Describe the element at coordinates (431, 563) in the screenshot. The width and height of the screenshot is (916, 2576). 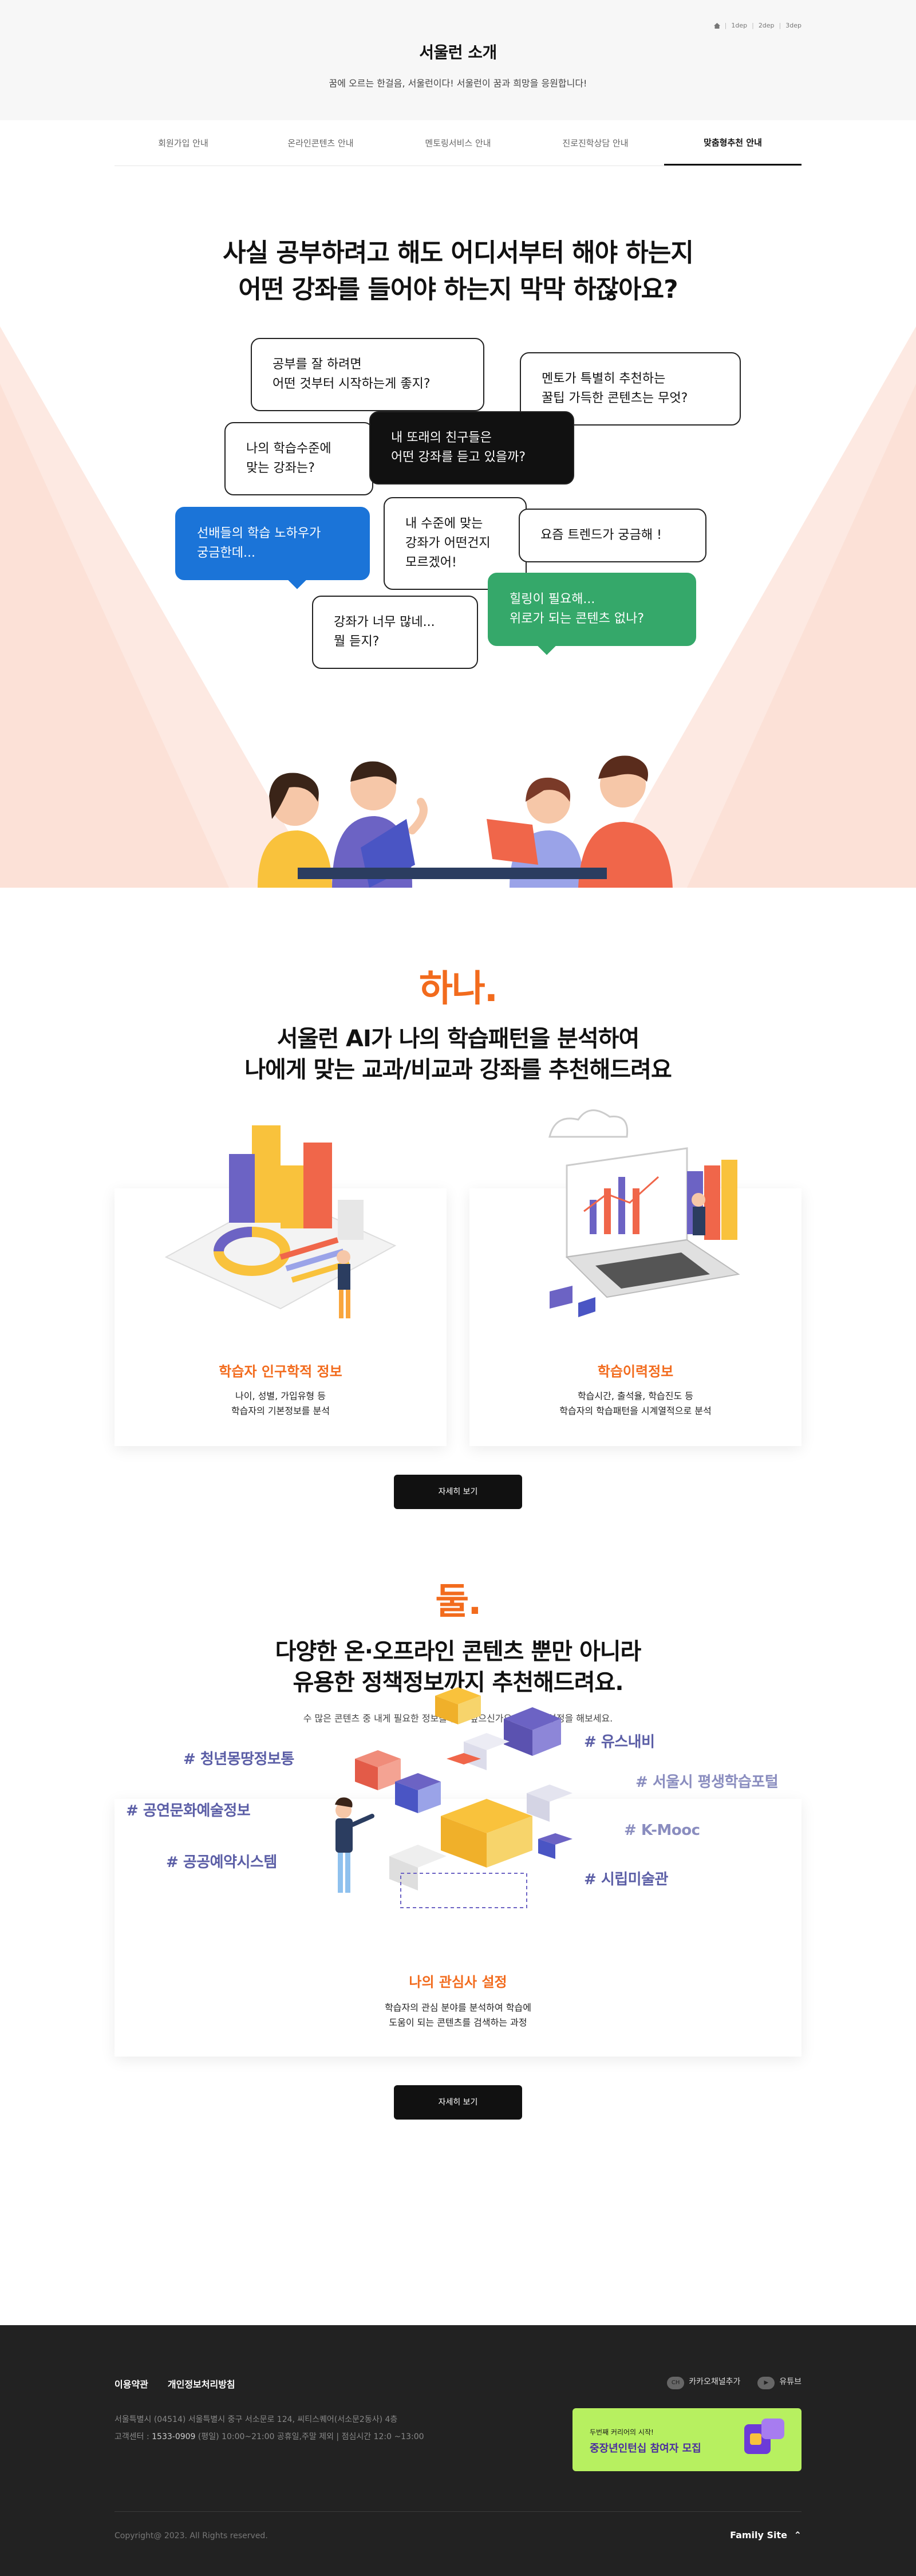
I see `bubble-text: 모르겠어!` at that location.